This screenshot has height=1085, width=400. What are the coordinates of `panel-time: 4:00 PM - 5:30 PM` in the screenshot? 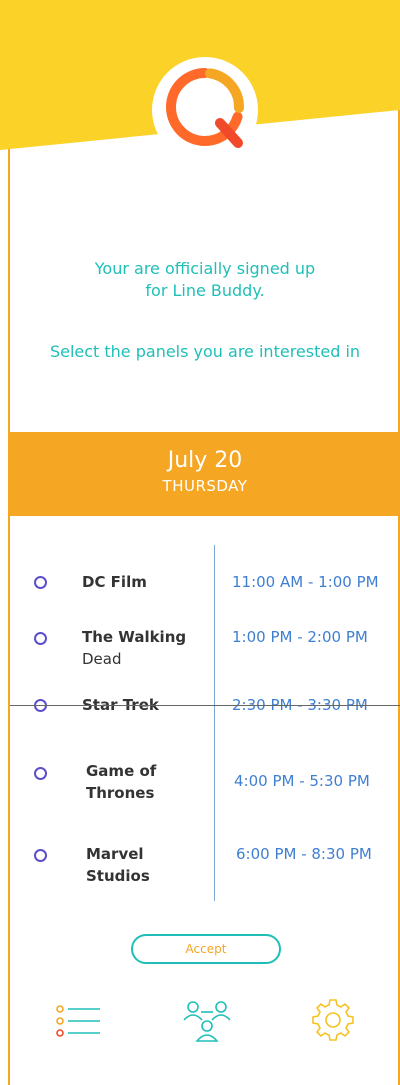 It's located at (302, 781).